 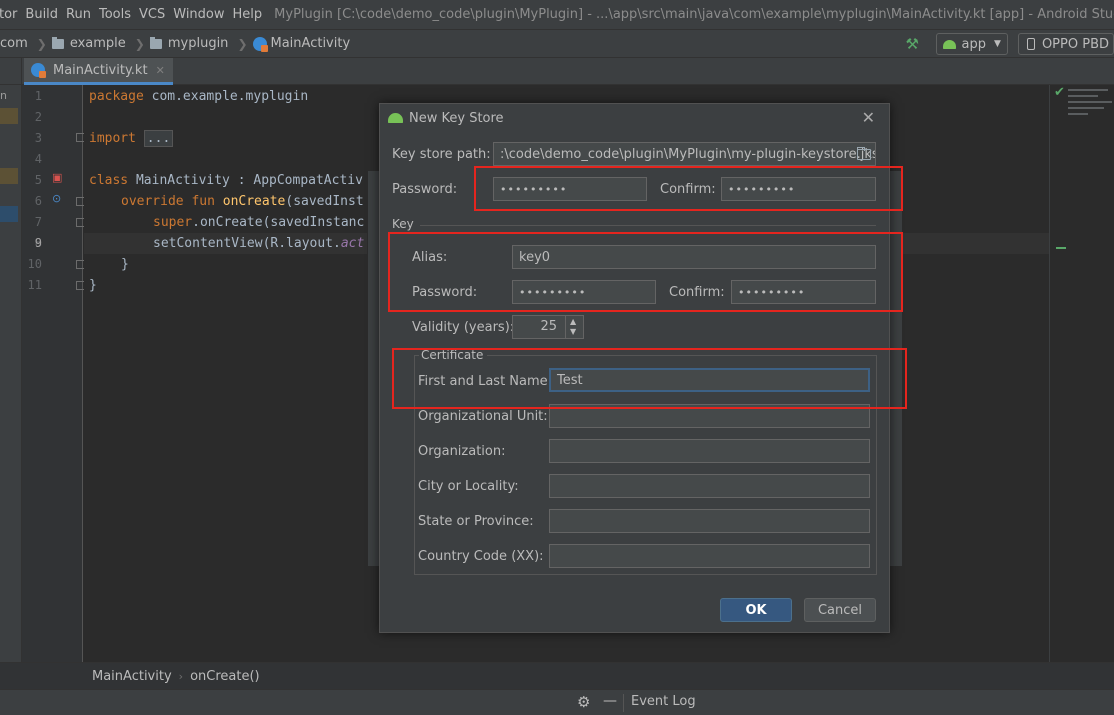 What do you see at coordinates (125, 264) in the screenshot?
I see `code-line-10: }` at bounding box center [125, 264].